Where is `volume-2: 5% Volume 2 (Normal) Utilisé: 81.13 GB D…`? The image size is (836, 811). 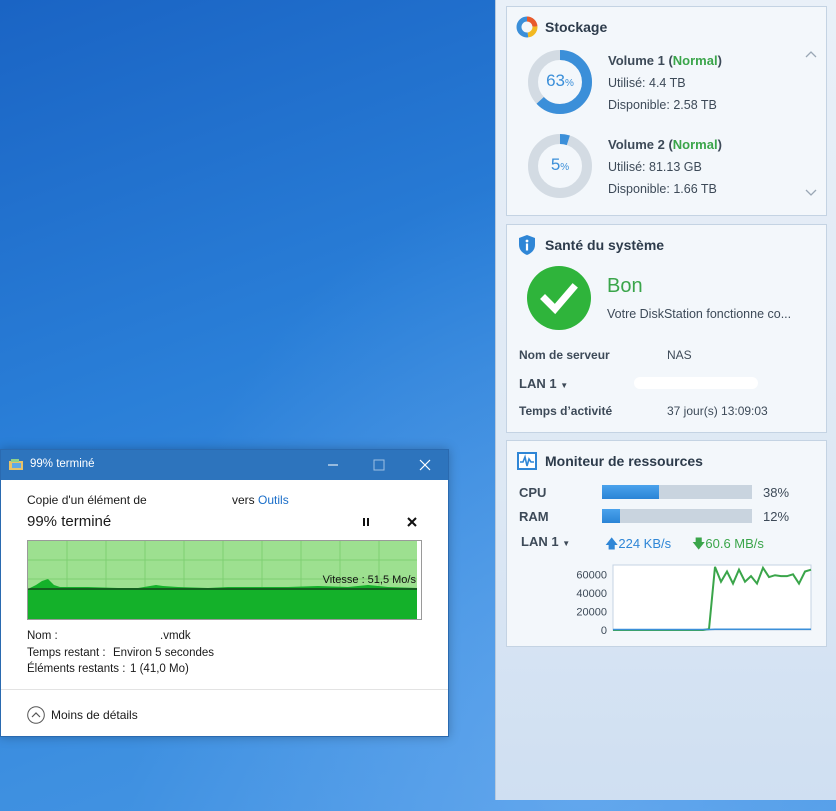
volume-2: 5% Volume 2 (Normal) Utilisé: 81.13 GB D… is located at coordinates (672, 168).